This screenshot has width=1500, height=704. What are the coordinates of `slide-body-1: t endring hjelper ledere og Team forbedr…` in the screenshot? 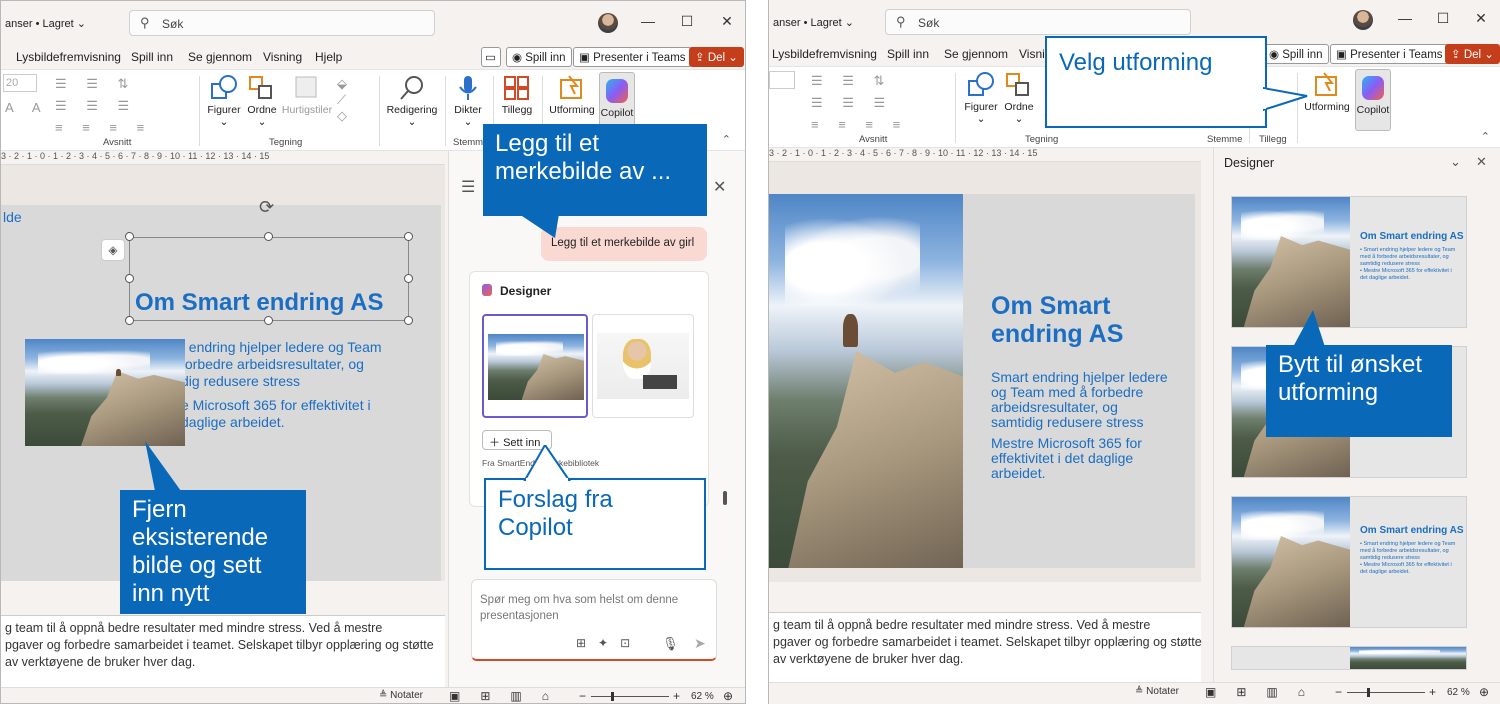 It's located at (281, 364).